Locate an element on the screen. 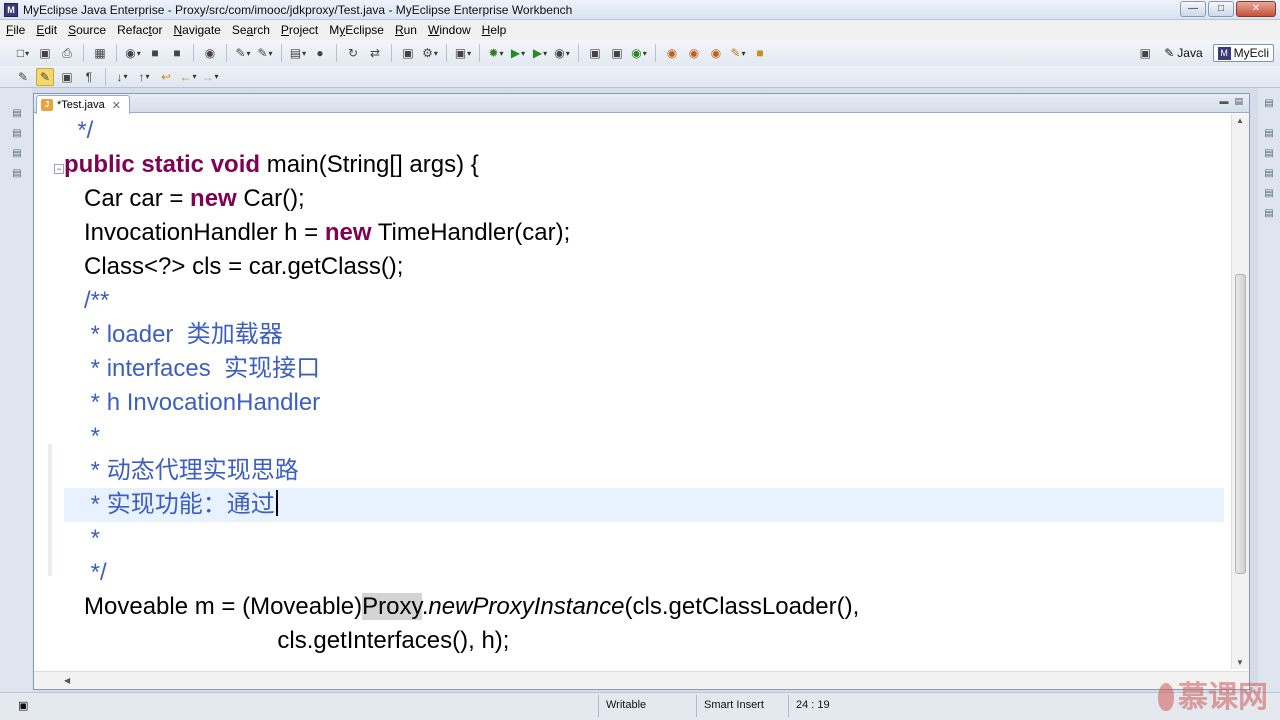 Image resolution: width=1280 pixels, height=720 pixels. console-icon: ▤ is located at coordinates (1269, 195).